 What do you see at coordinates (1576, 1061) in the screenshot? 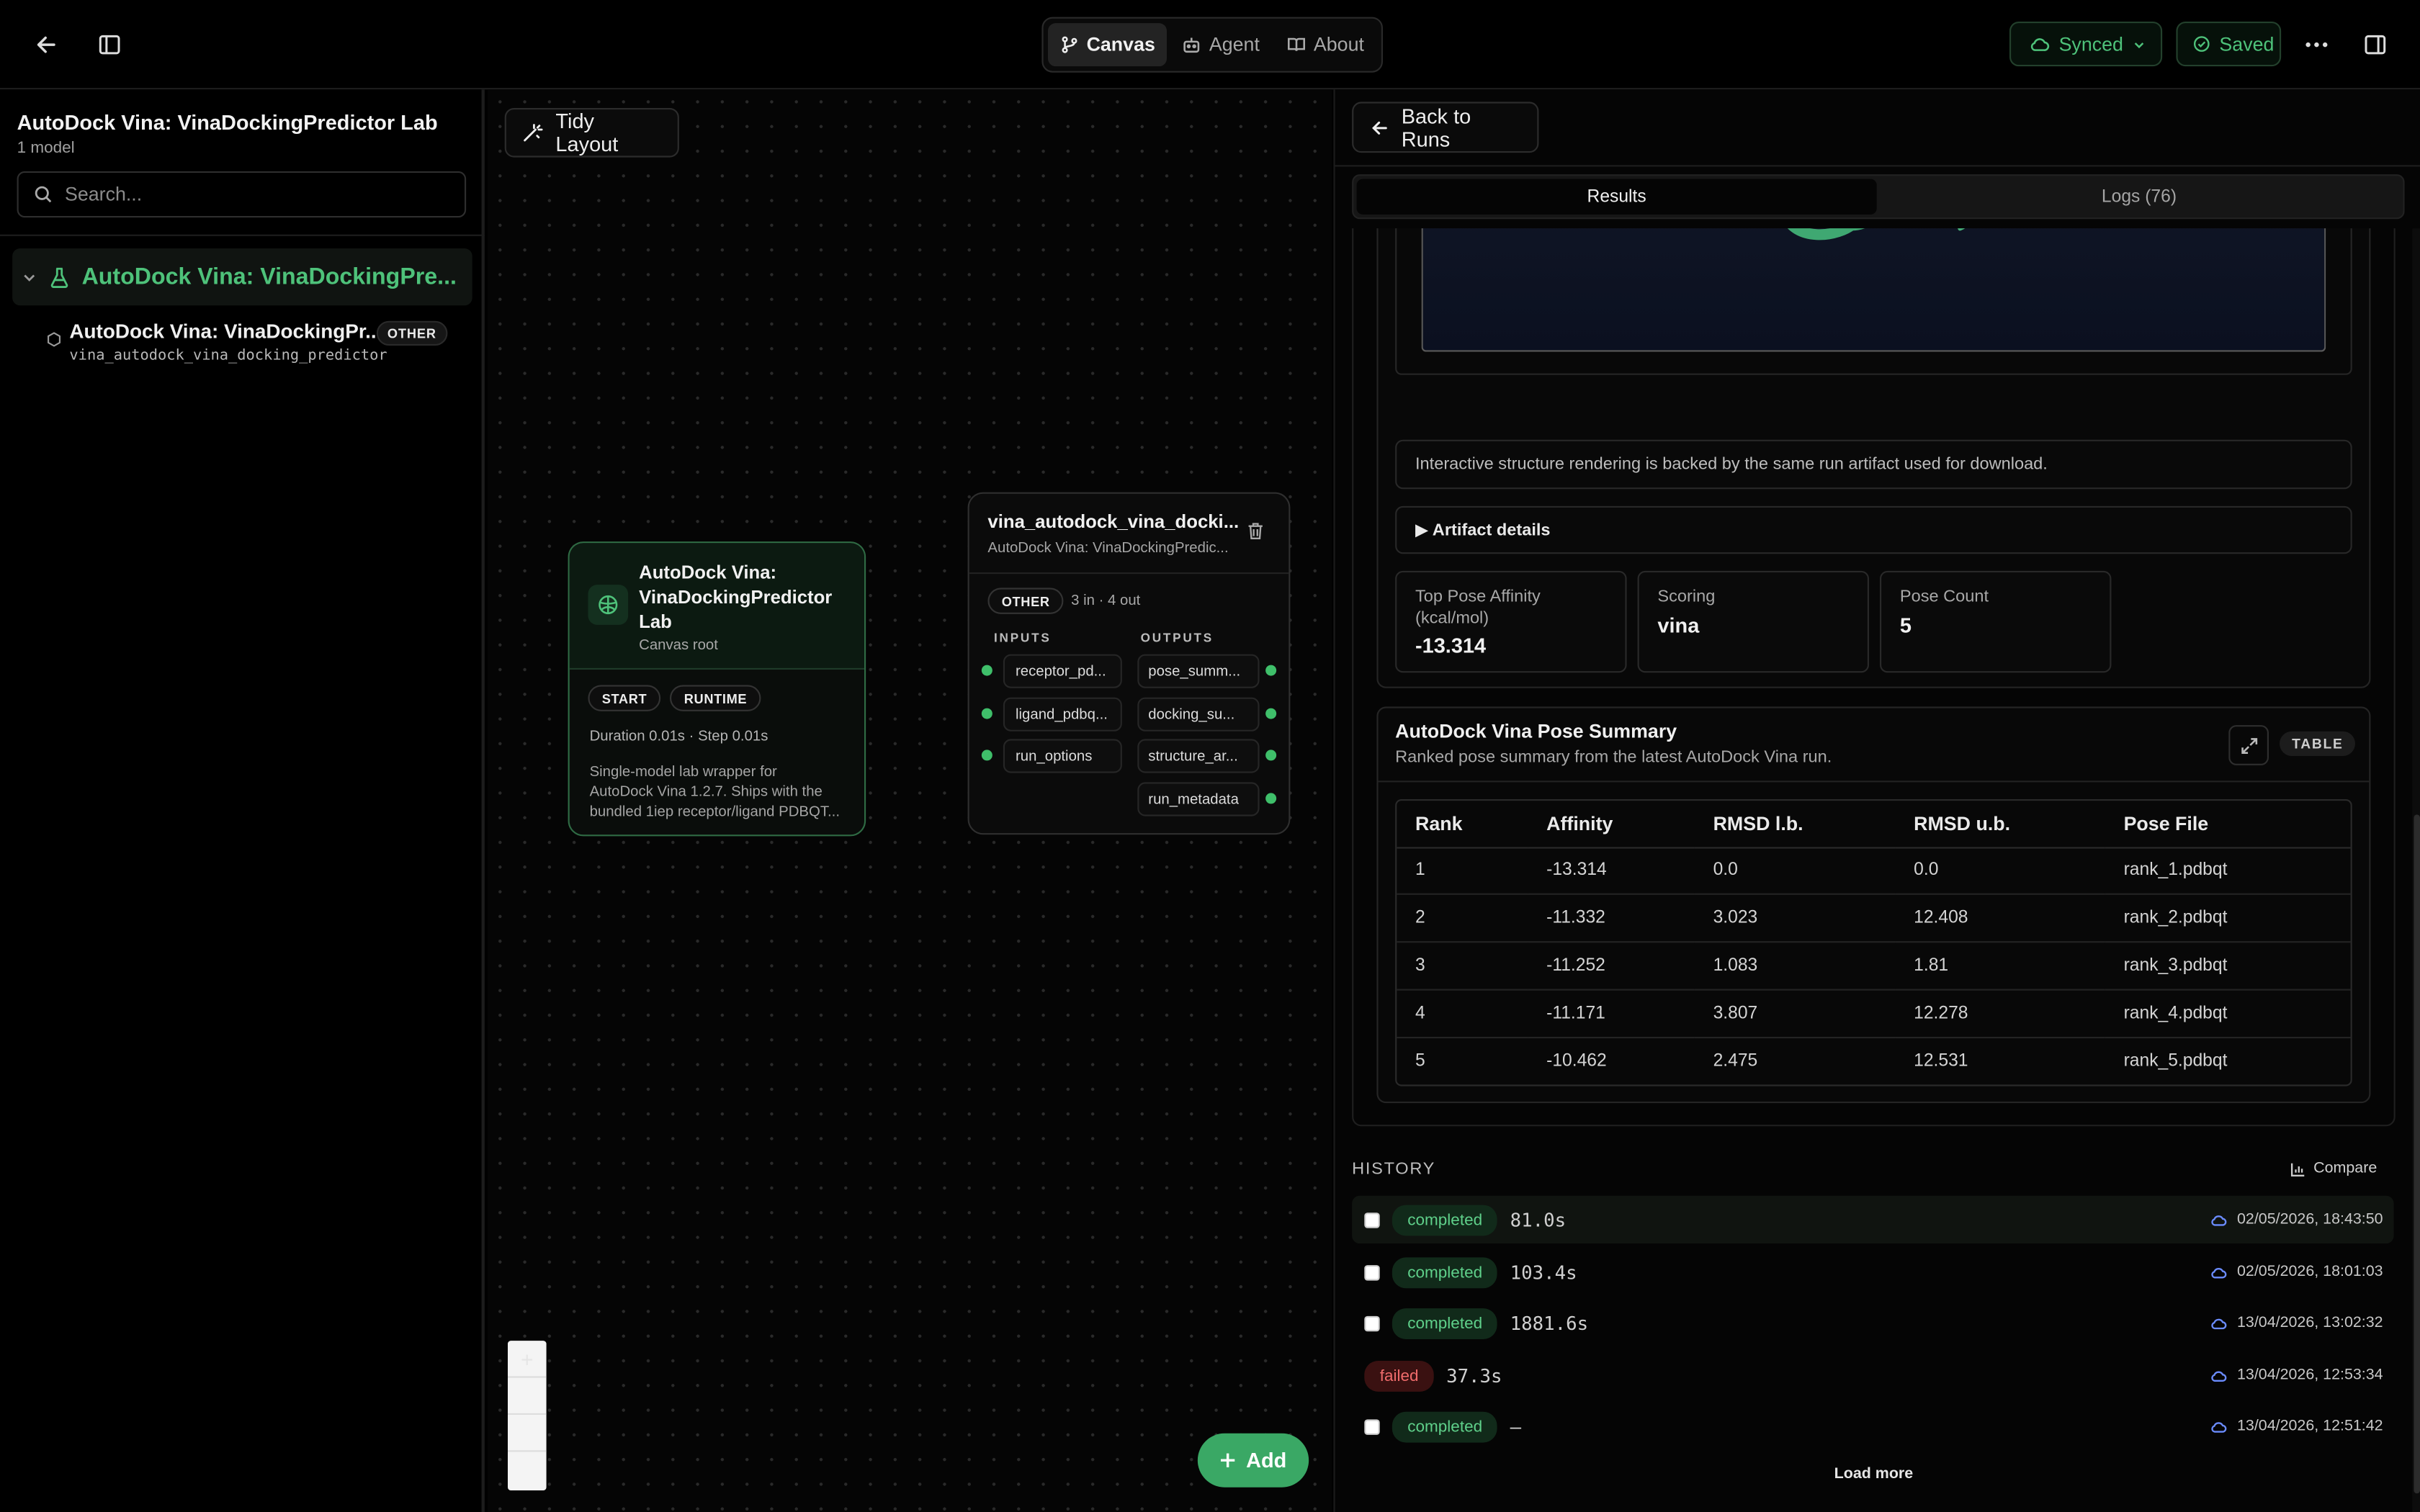
I see `cell: -10.462` at bounding box center [1576, 1061].